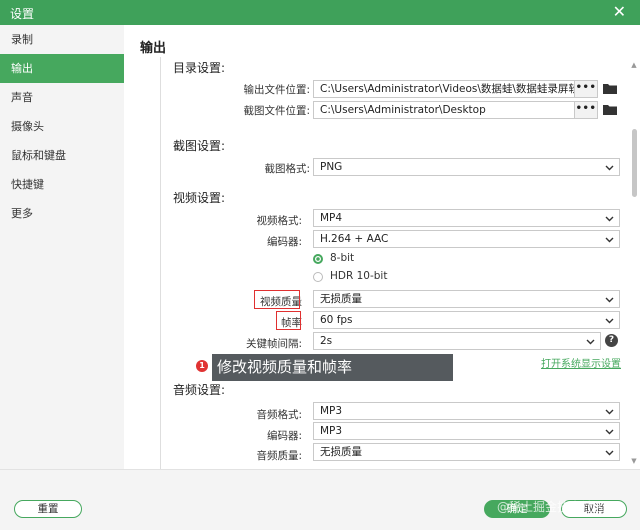 The width and height of the screenshot is (640, 530). Describe the element at coordinates (199, 390) in the screenshot. I see `audio-heading: 音频设置:` at that location.